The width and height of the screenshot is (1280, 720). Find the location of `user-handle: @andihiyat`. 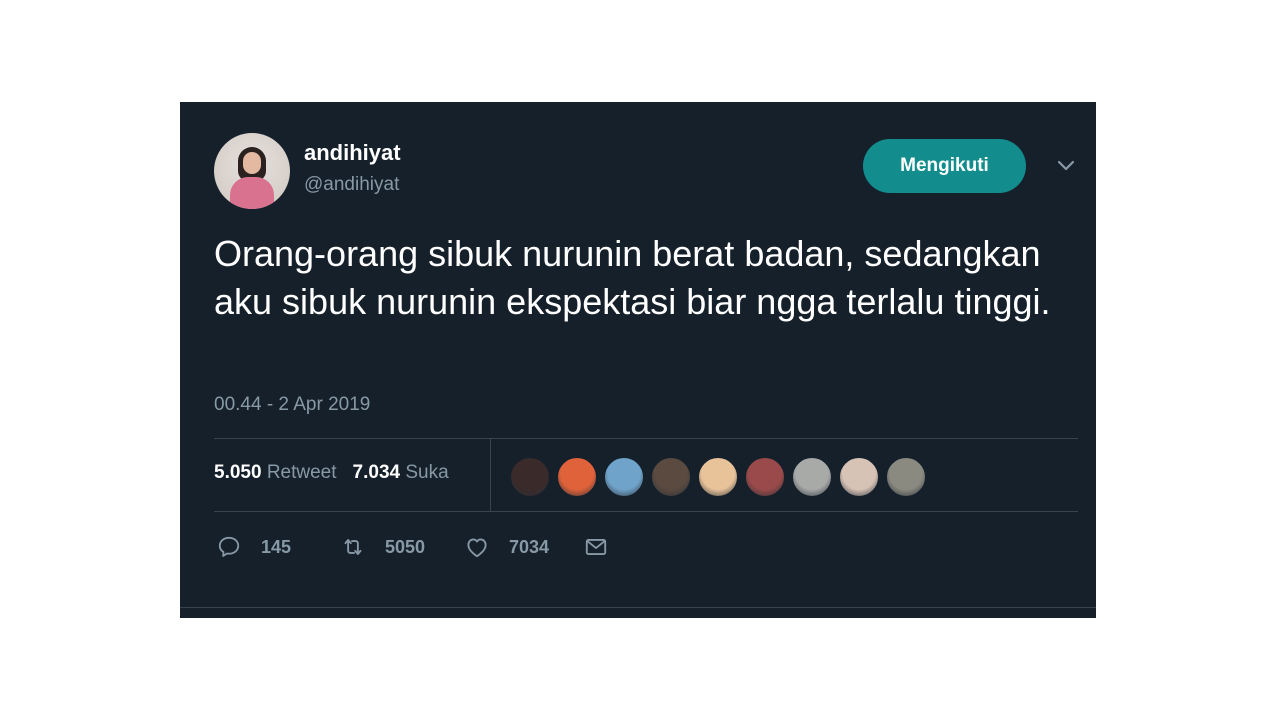

user-handle: @andihiyat is located at coordinates (351, 185).